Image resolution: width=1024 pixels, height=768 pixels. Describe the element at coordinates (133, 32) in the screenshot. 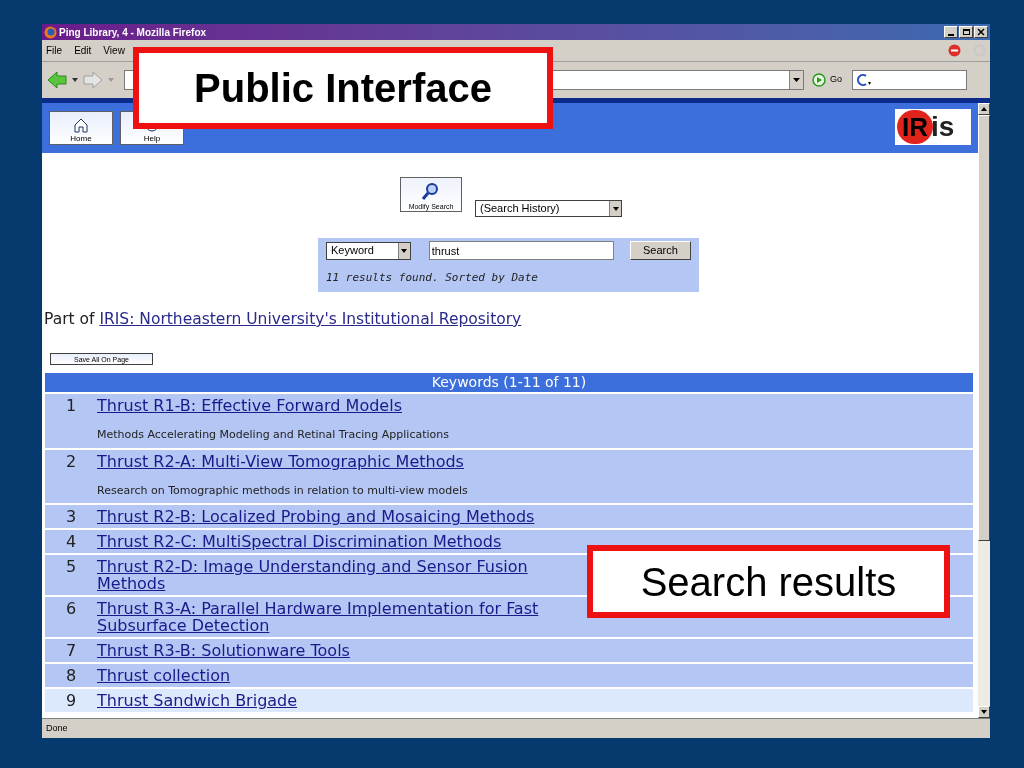

I see `window-title: Ping Library, 4 - Mozilla Firefox` at that location.